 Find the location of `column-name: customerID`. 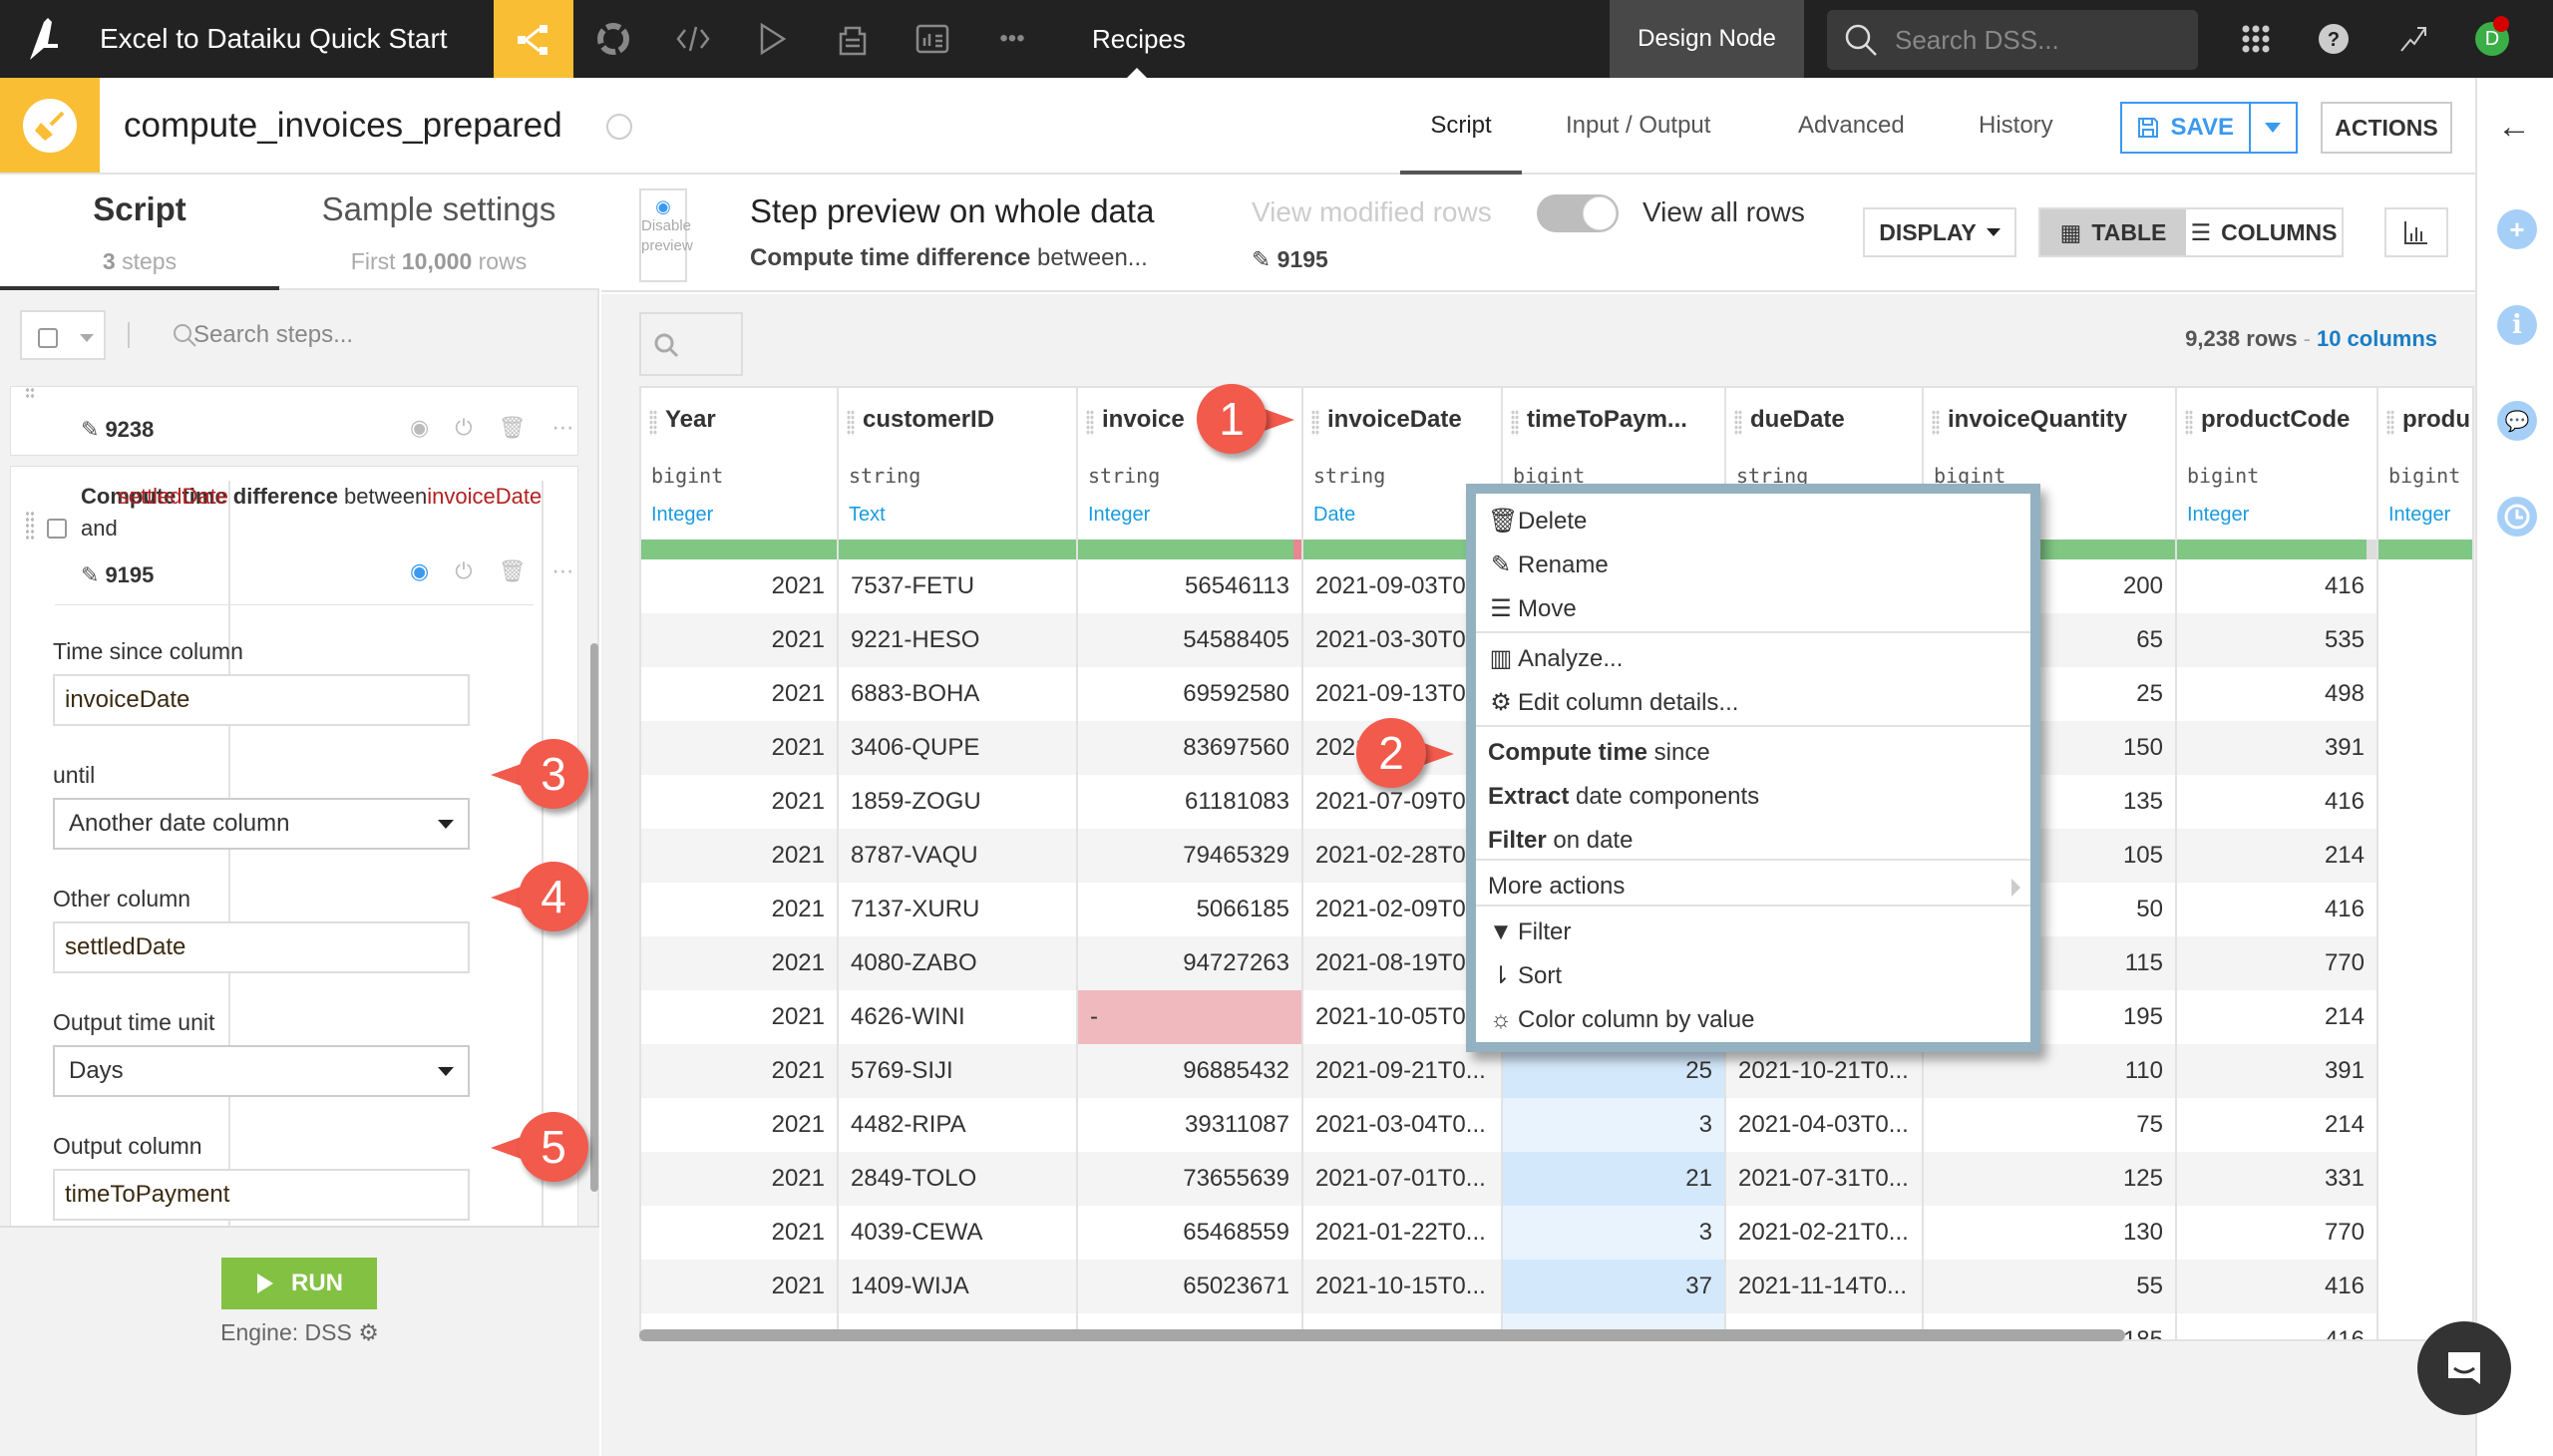

column-name: customerID is located at coordinates (929, 420).